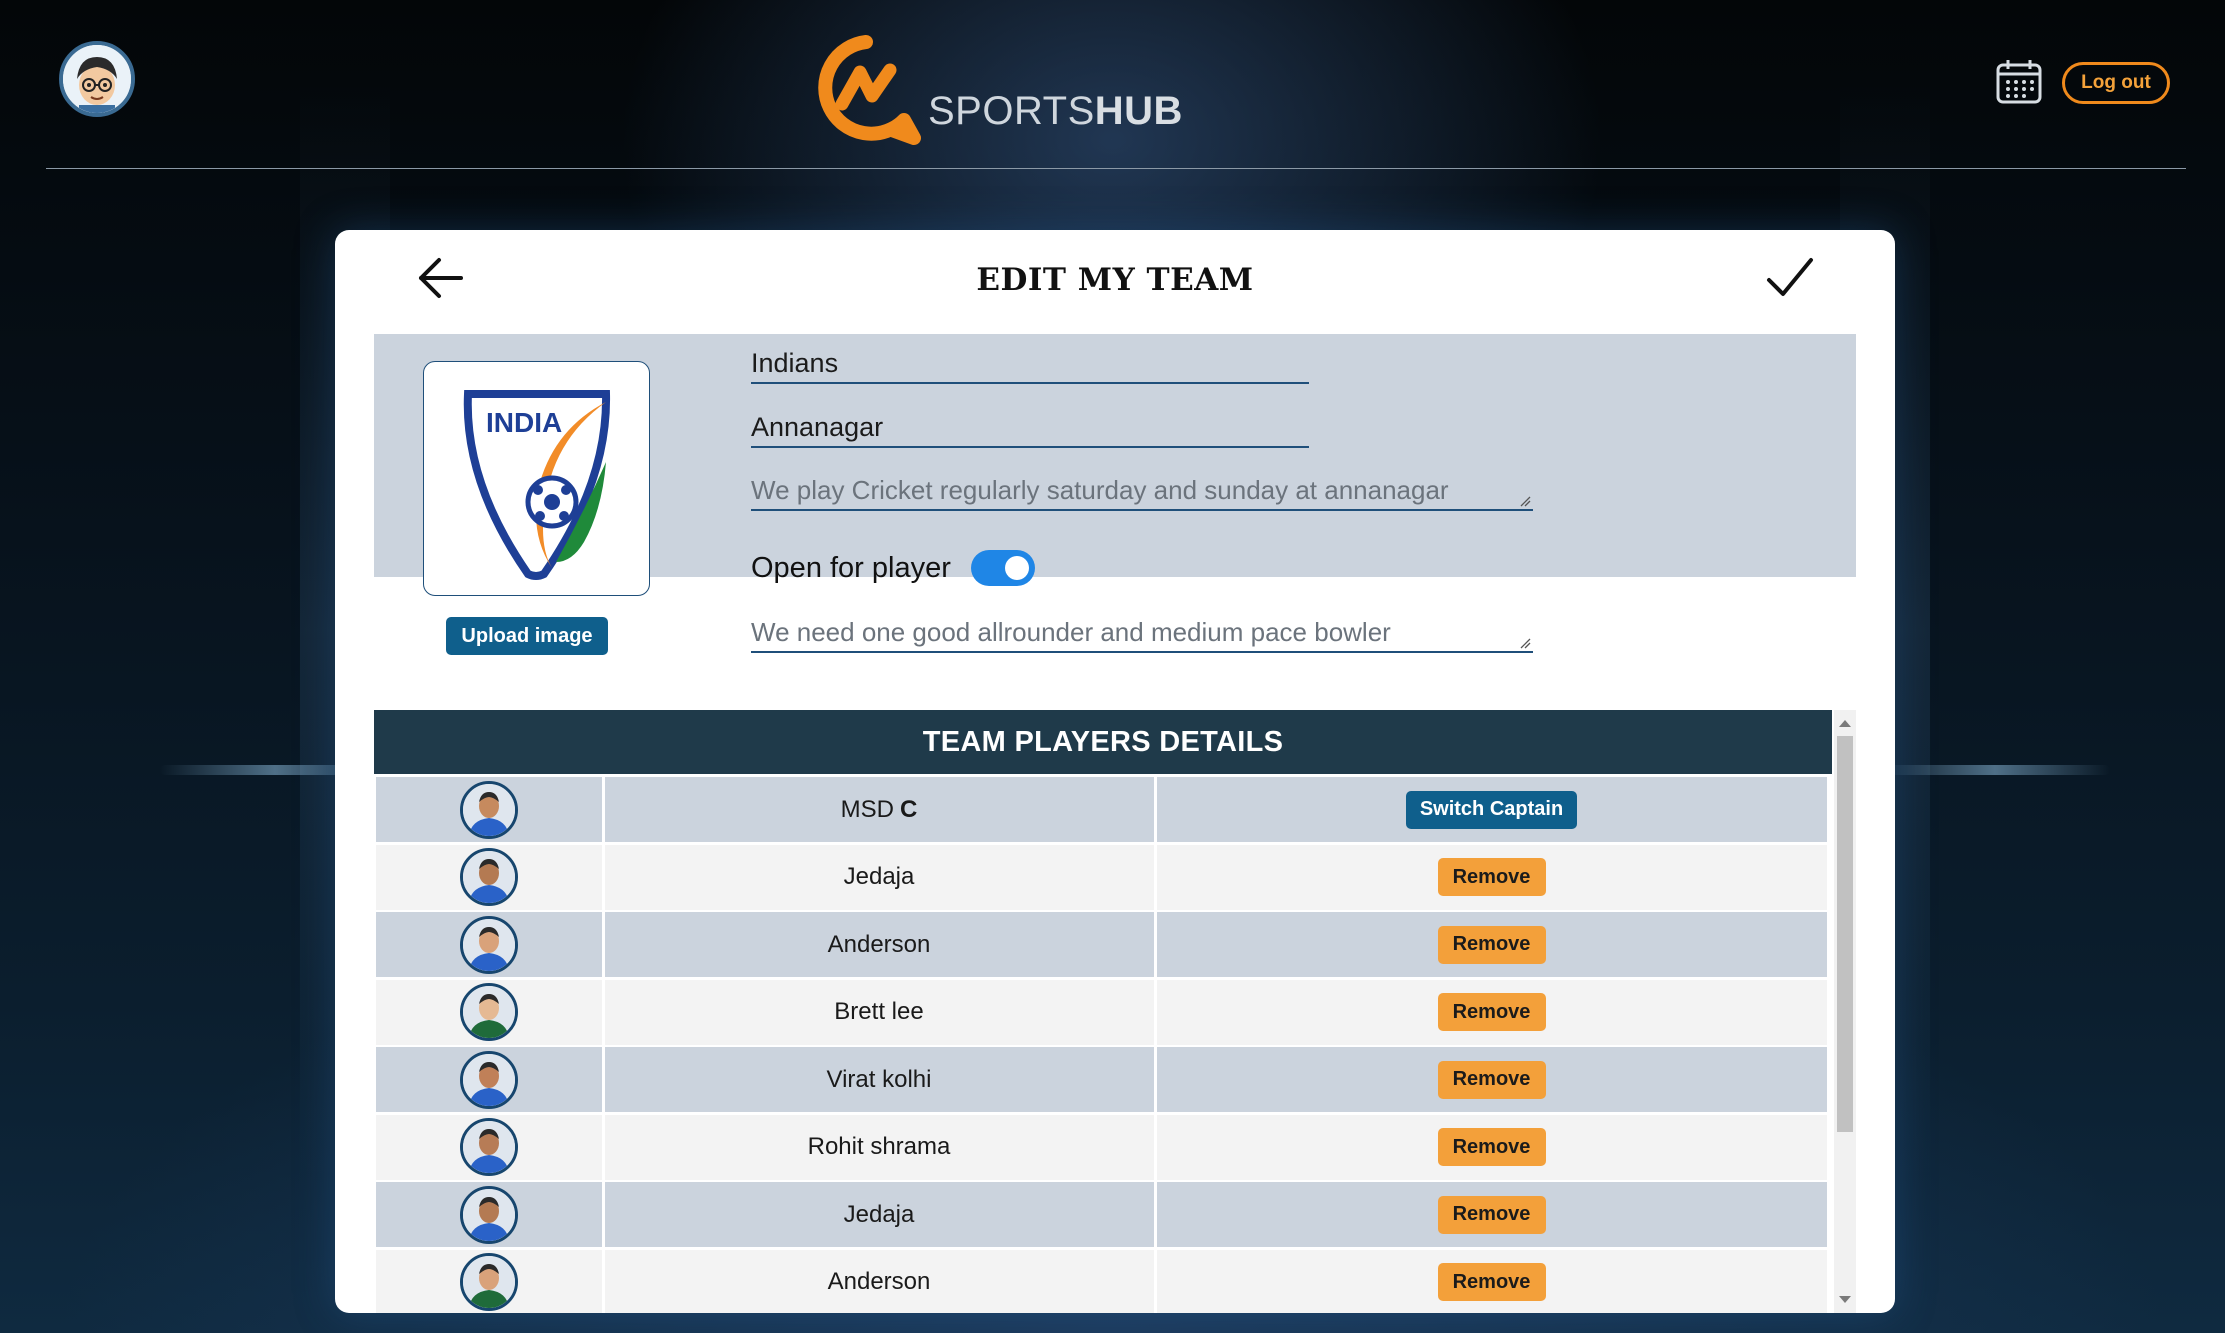 Image resolution: width=2225 pixels, height=1333 pixels. Describe the element at coordinates (1790, 278) in the screenshot. I see `save-check-icon` at that location.